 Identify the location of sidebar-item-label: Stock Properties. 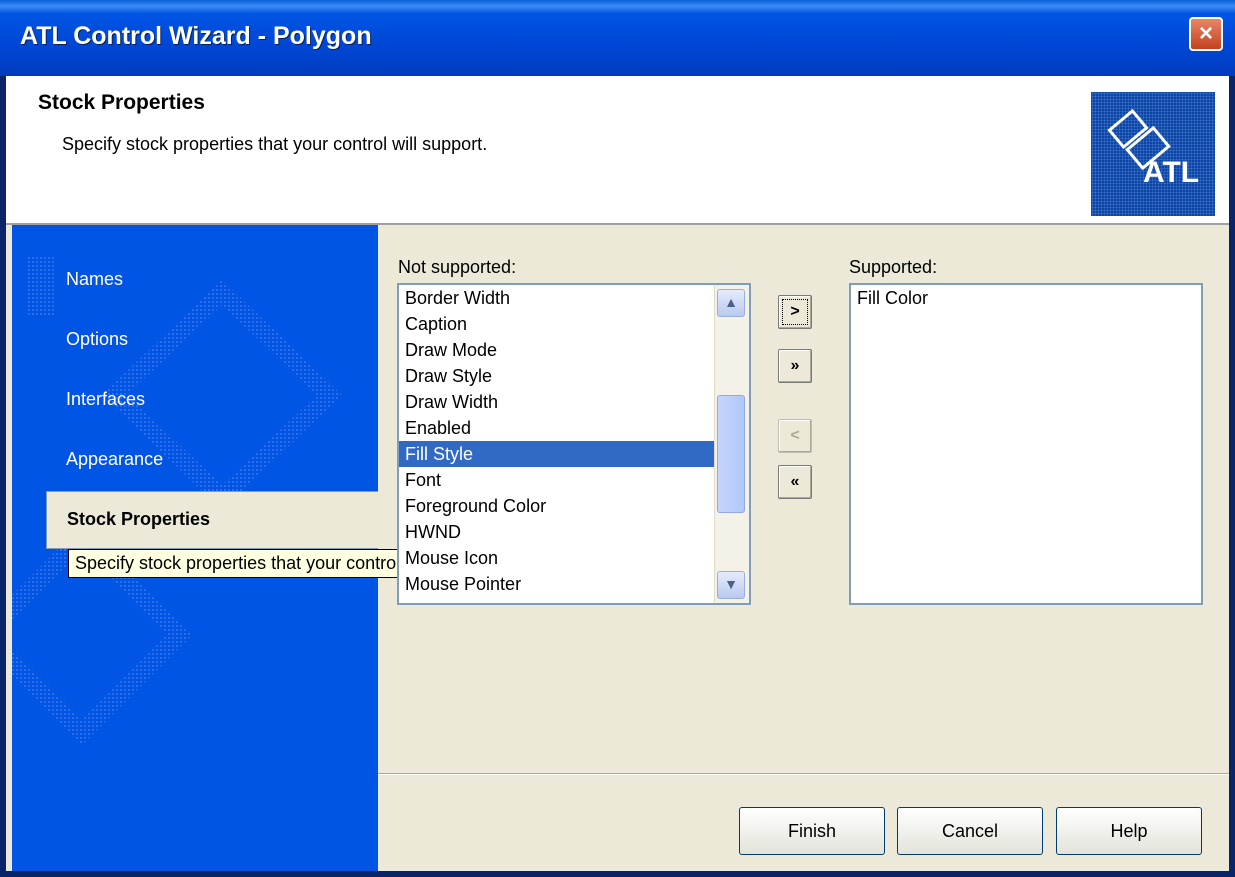
(139, 519).